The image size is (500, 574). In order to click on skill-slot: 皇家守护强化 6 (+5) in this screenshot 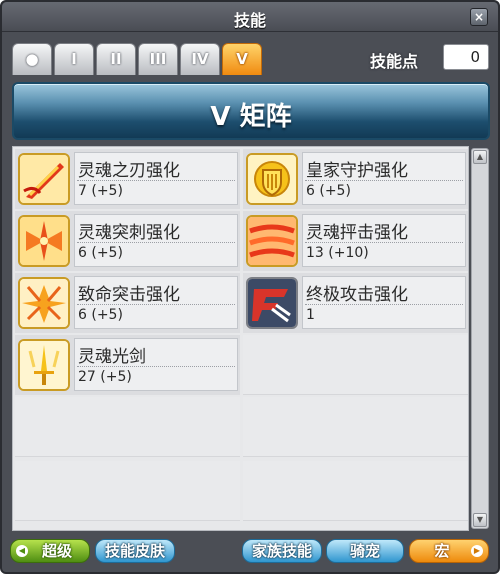, I will do `click(355, 179)`.